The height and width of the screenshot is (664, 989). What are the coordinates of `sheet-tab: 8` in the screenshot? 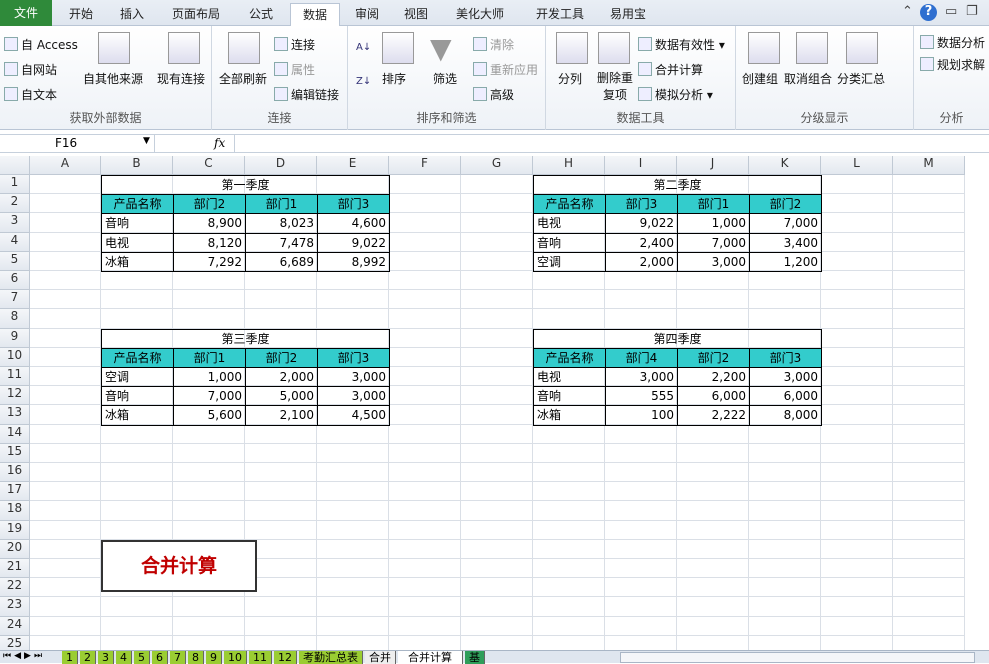 It's located at (196, 657).